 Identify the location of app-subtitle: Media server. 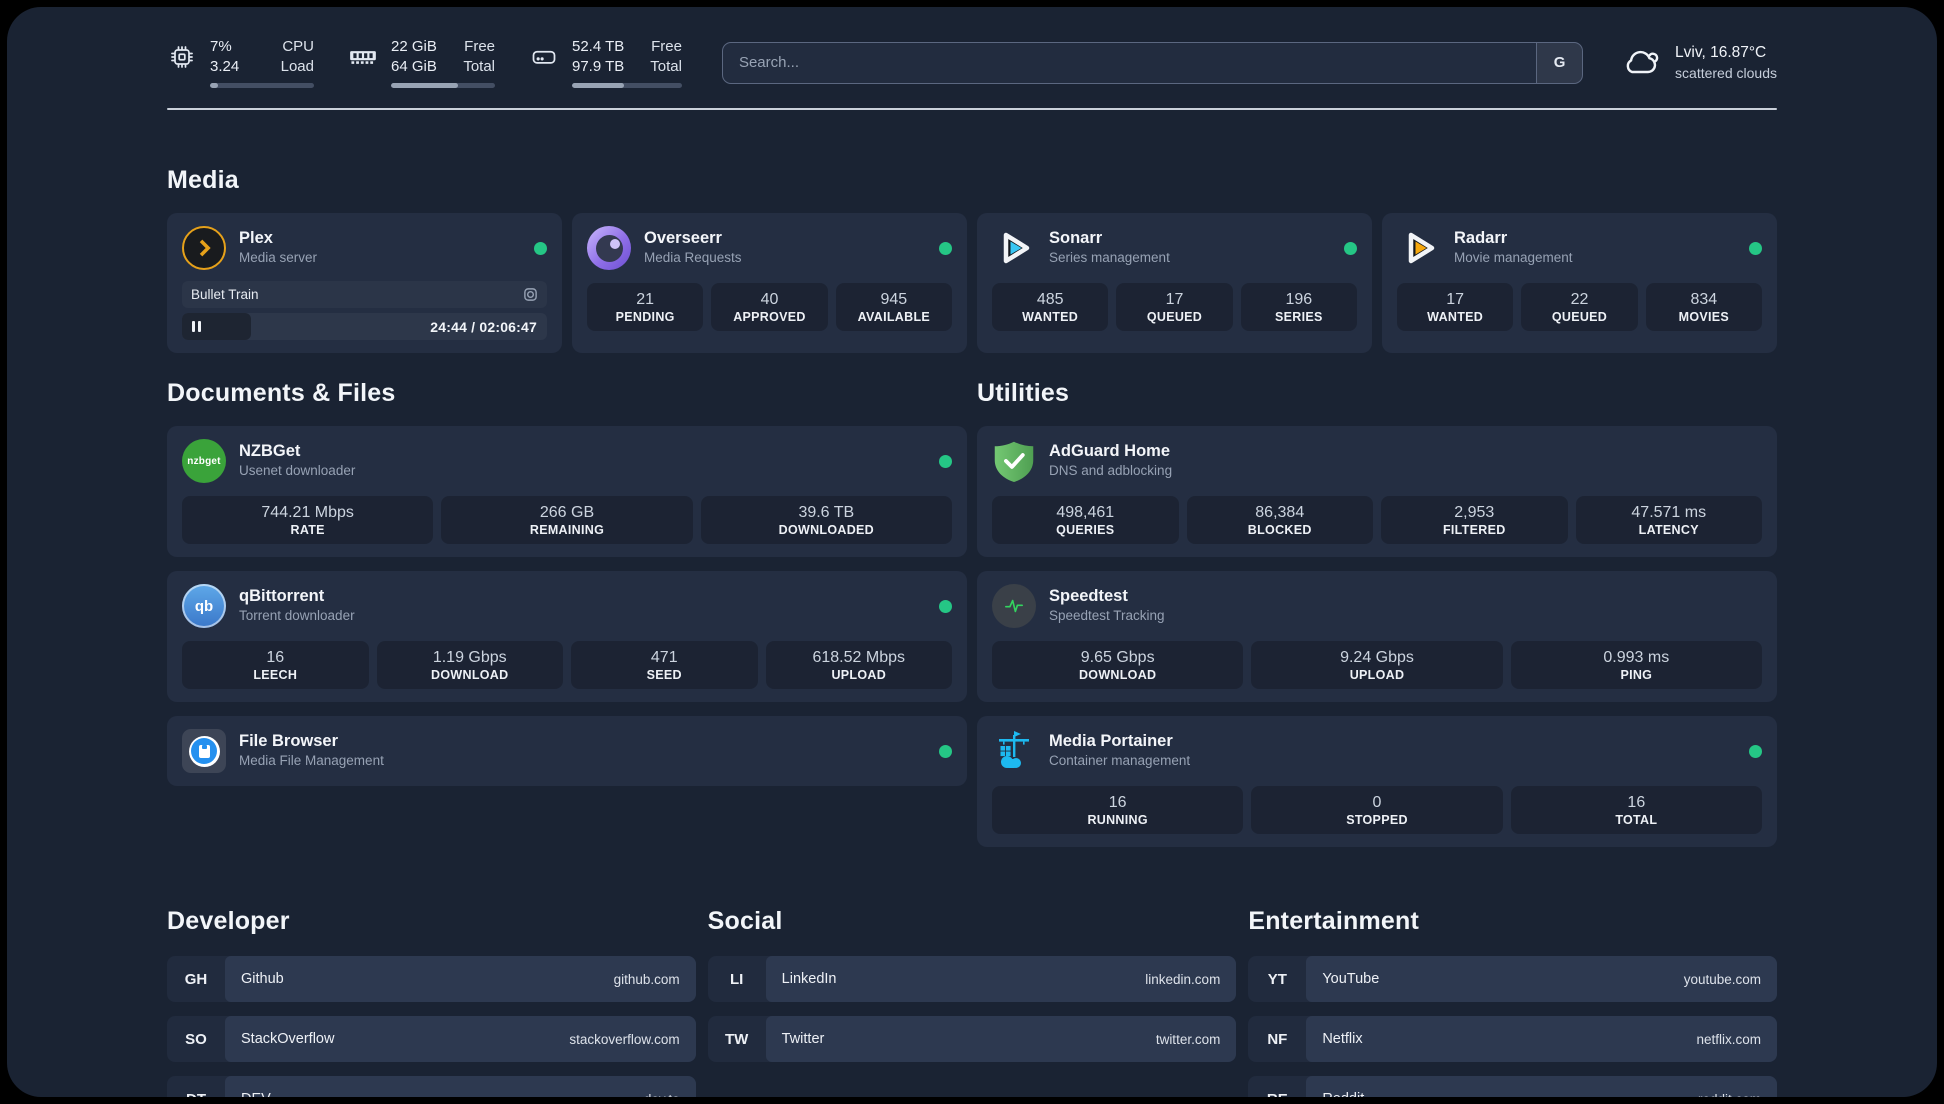
(278, 257).